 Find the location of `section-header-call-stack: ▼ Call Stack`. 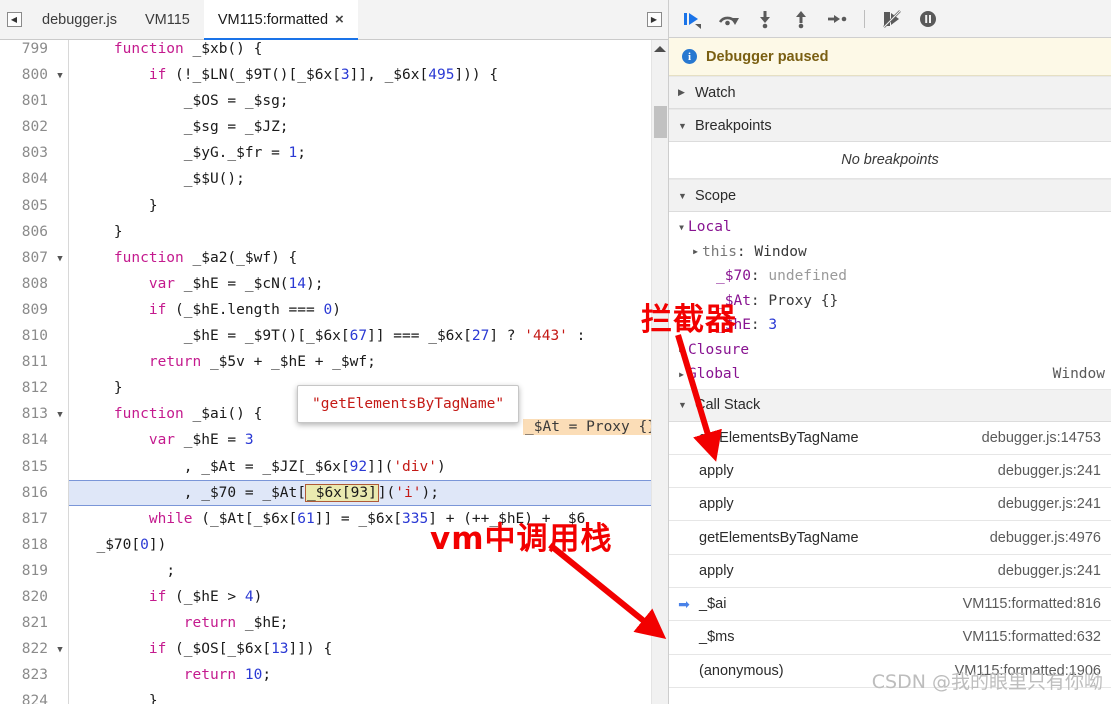

section-header-call-stack: ▼ Call Stack is located at coordinates (890, 405).